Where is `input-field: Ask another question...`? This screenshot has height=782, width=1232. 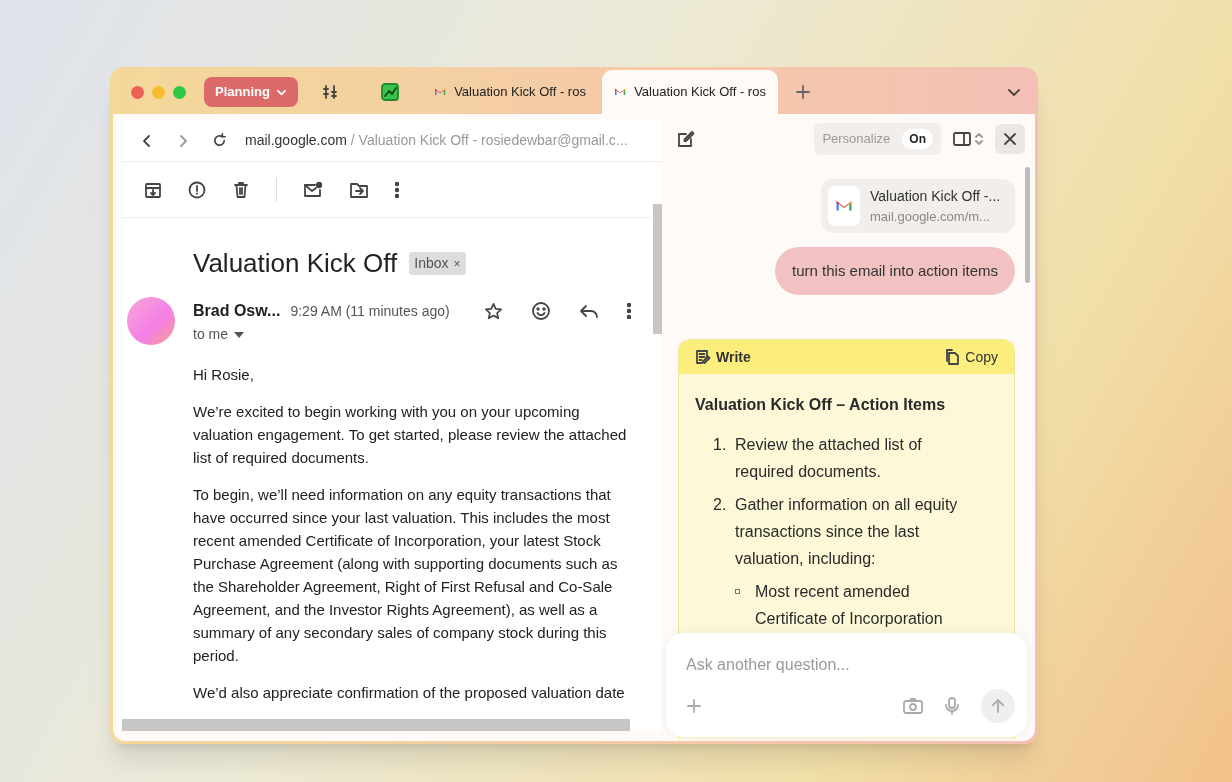
input-field: Ask another question... is located at coordinates (846, 665).